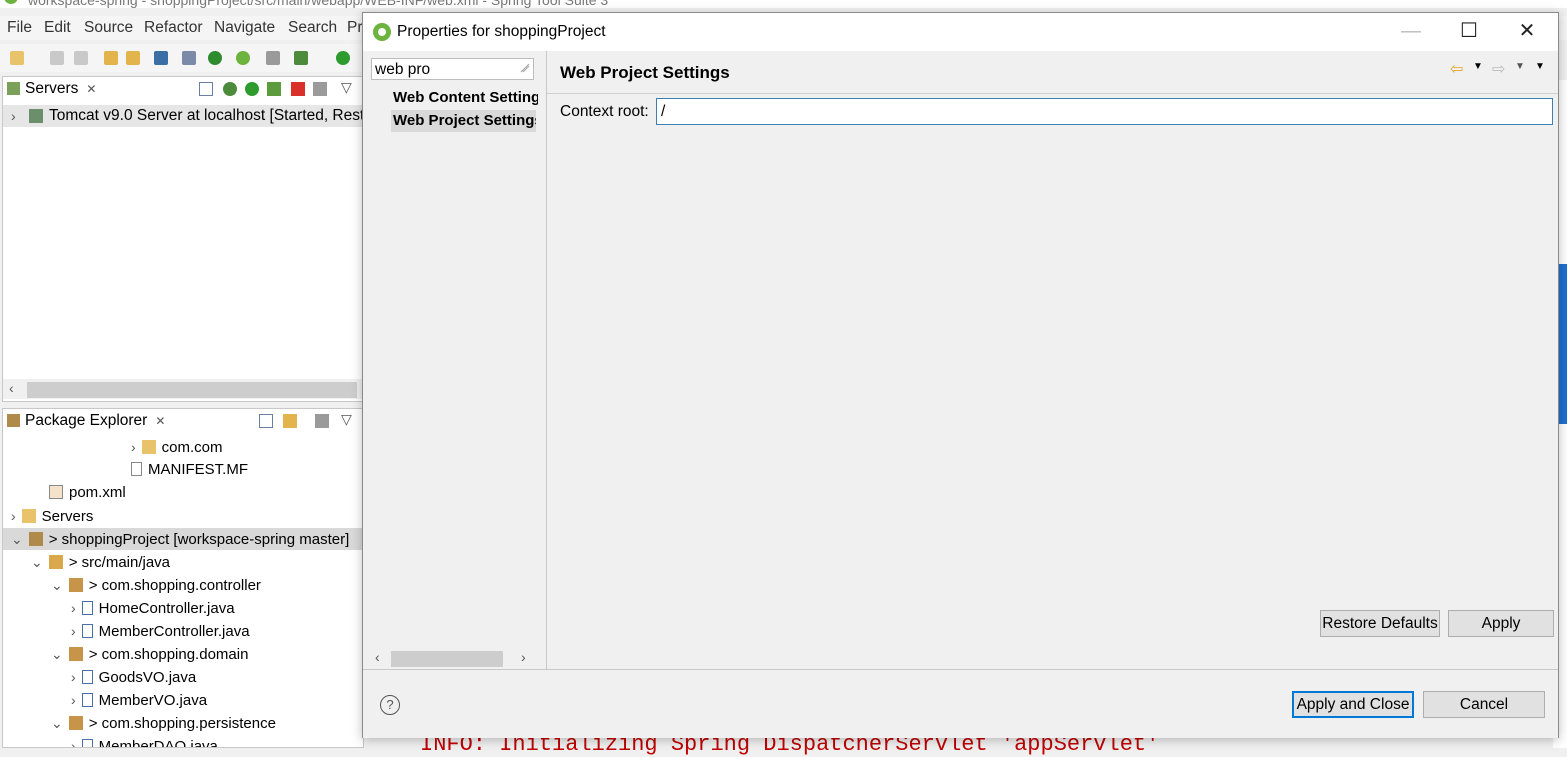  I want to click on minimize-icon, so click(206, 89).